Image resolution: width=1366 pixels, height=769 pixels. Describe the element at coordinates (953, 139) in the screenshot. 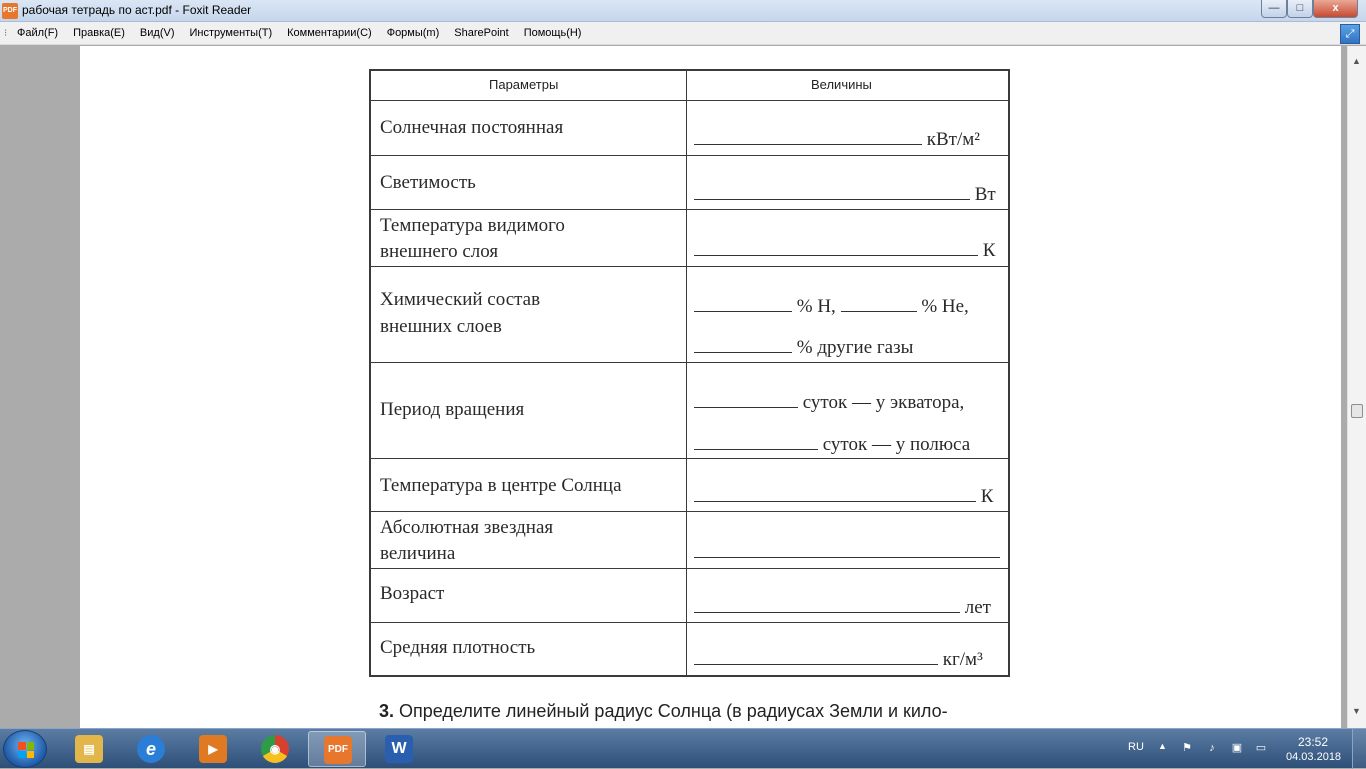

I see `unit-label: кВт/м²` at that location.